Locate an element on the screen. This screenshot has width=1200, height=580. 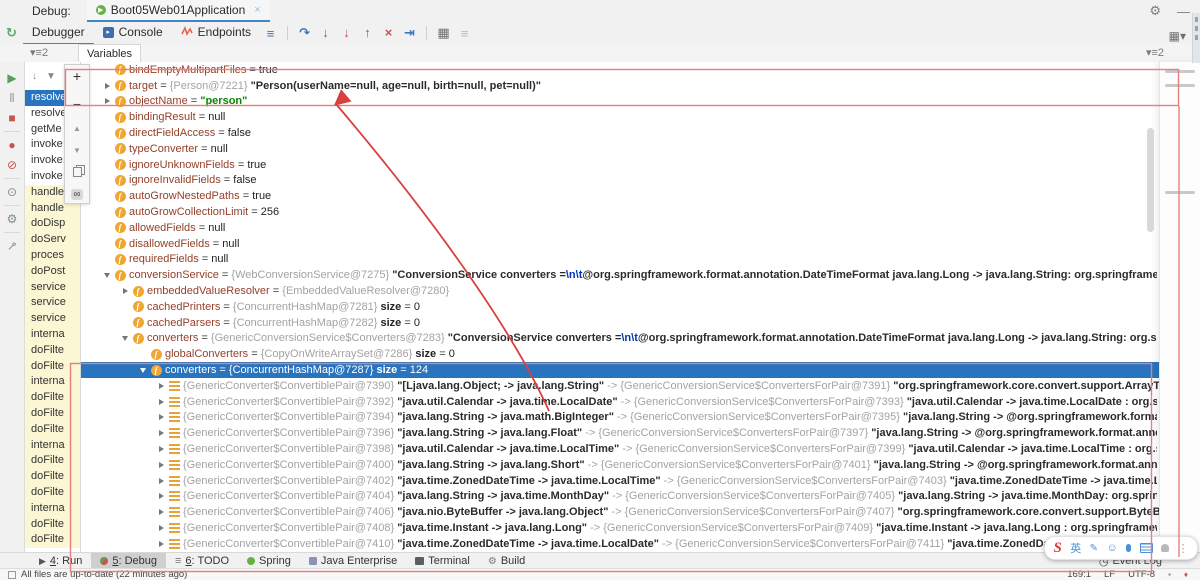
tool-tab-endpoints: Endpoints is located at coordinates (216, 32).